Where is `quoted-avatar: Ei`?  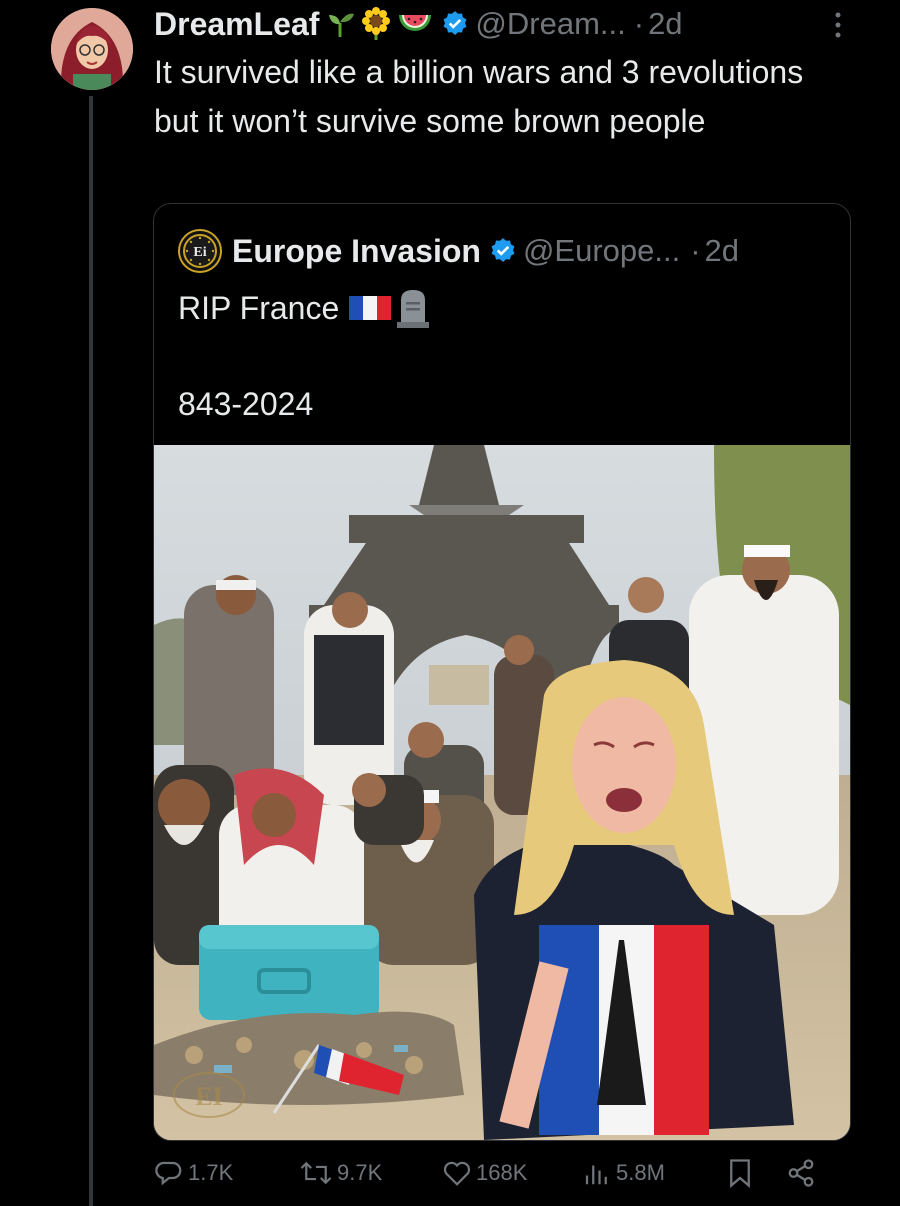
quoted-avatar: Ei is located at coordinates (200, 251).